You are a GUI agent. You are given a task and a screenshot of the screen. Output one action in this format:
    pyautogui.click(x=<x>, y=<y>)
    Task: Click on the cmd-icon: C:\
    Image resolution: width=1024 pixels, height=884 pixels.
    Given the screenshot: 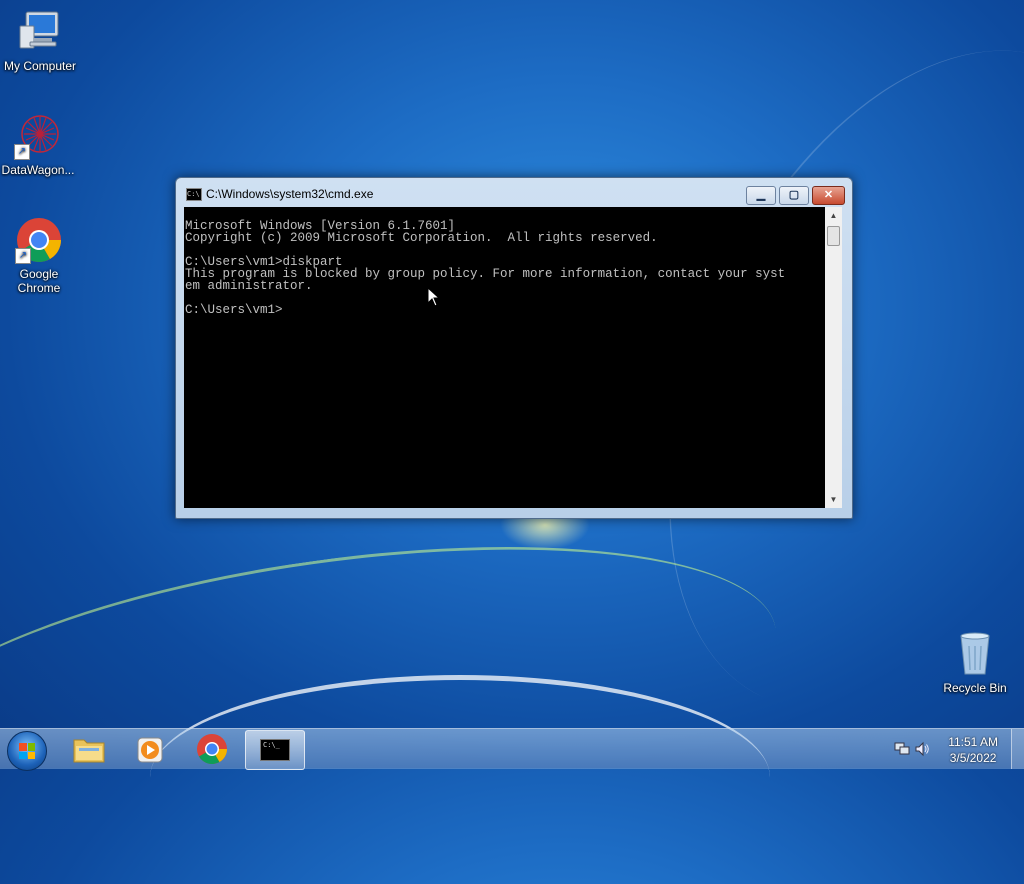 What is the action you would take?
    pyautogui.click(x=194, y=194)
    